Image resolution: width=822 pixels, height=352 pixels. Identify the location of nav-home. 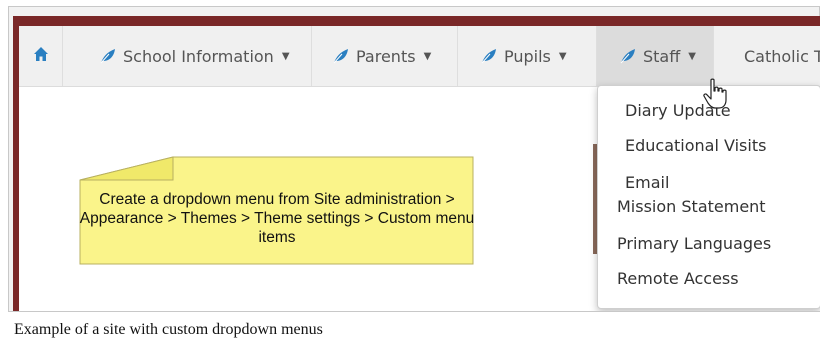
(41, 56).